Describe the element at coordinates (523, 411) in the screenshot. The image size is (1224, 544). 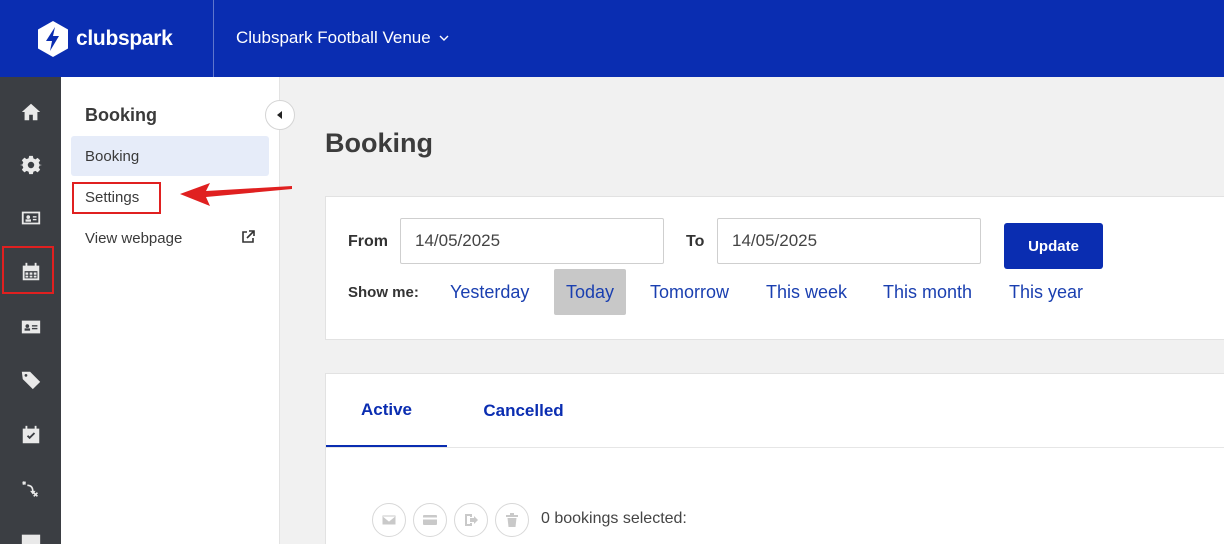
I see `tab-cancelled: Cancelled` at that location.